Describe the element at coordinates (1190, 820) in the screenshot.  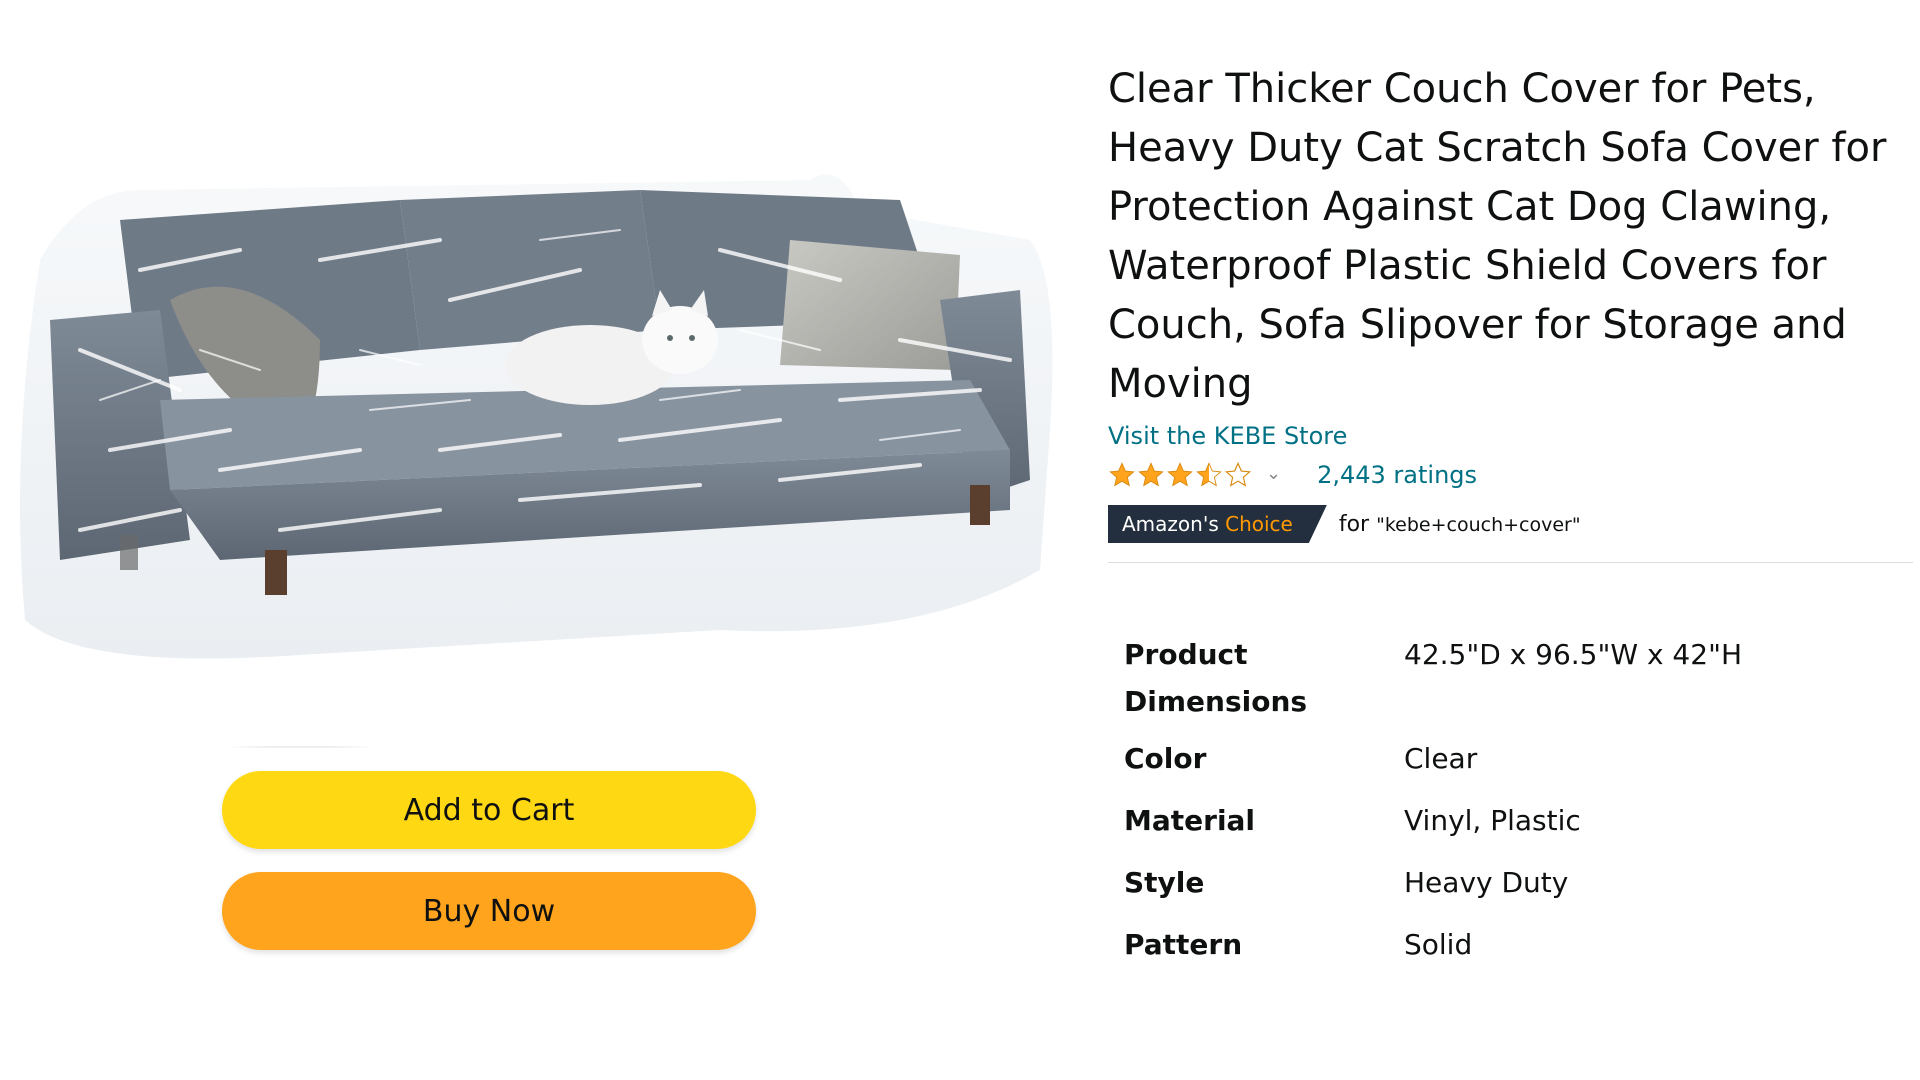
I see `spec-key: Material` at that location.